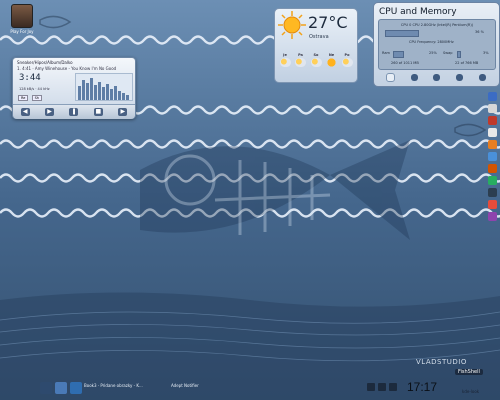 The width and height of the screenshot is (500, 400). I want to click on next-icon: ▶, so click(123, 112).